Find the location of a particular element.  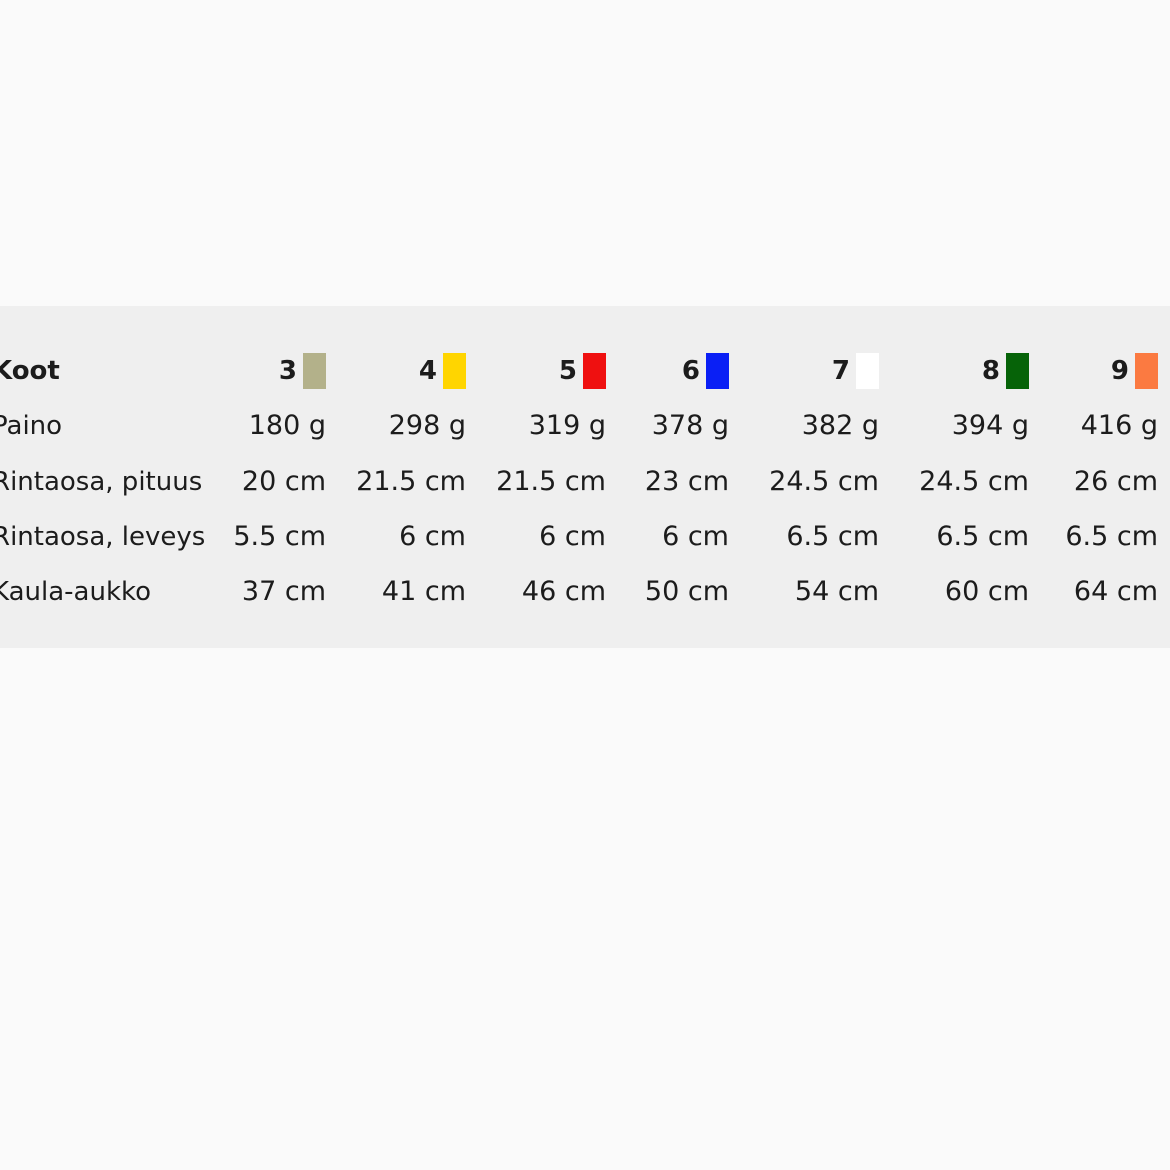

row-label: Paino is located at coordinates (31, 426).